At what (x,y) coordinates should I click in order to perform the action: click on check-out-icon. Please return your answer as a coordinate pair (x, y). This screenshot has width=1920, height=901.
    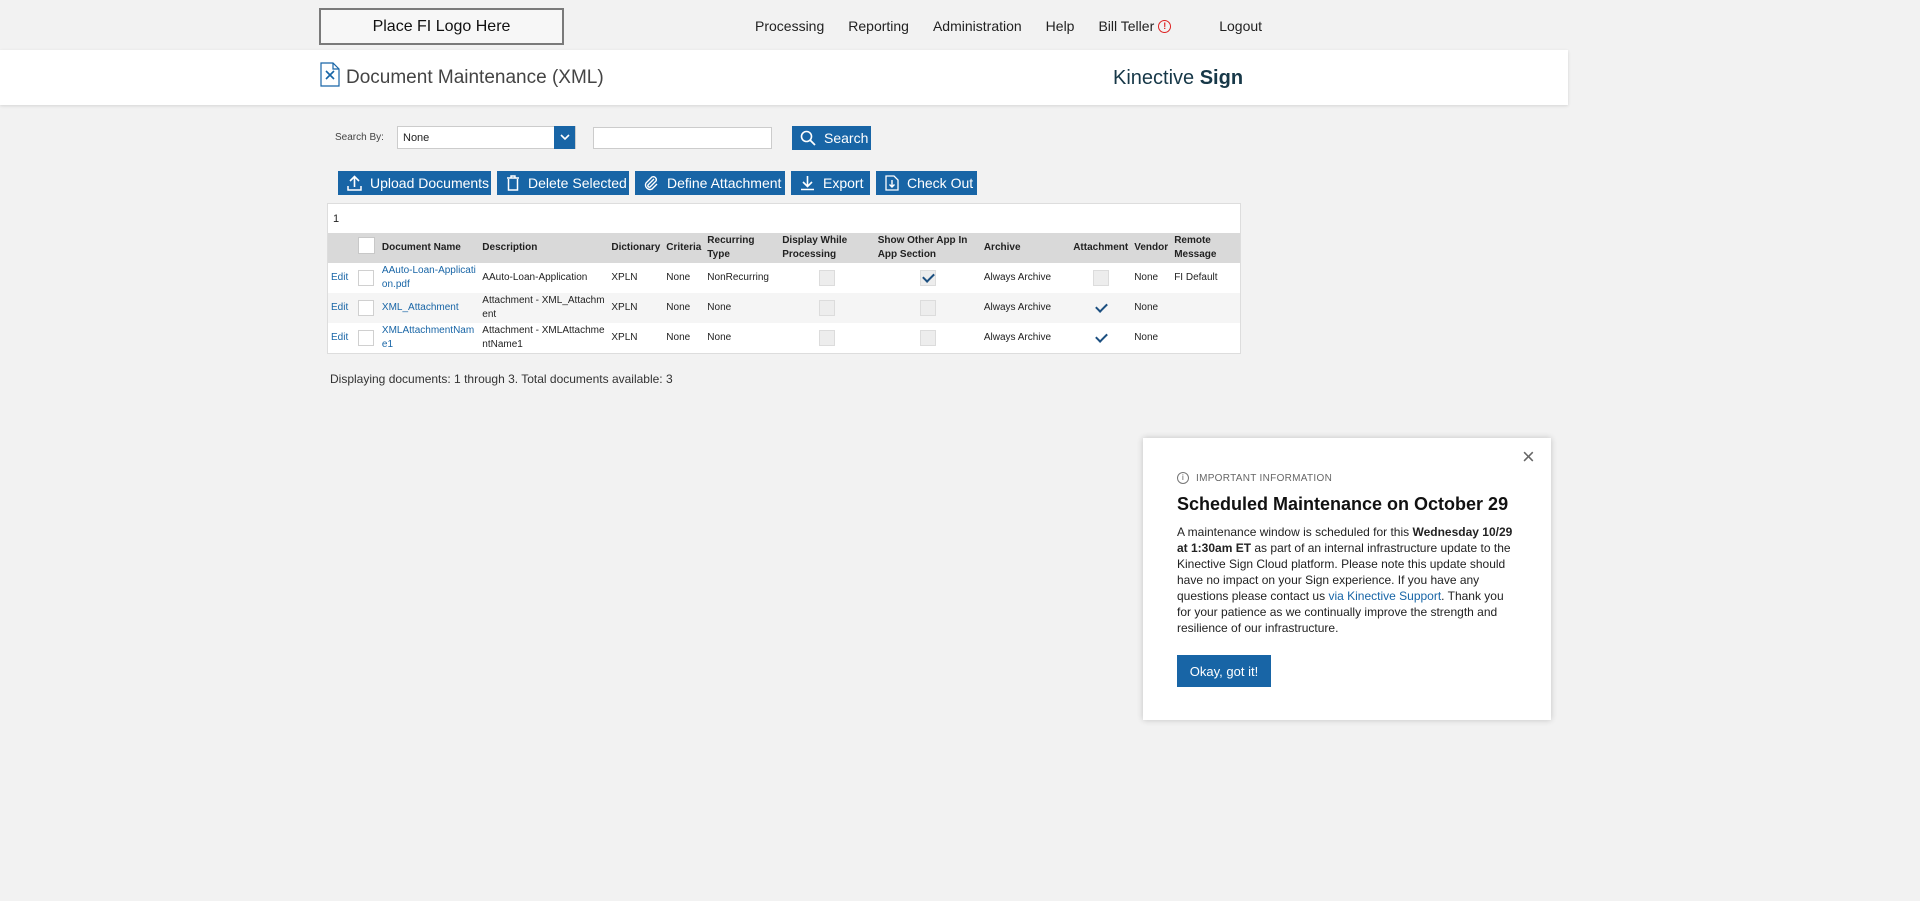
    Looking at the image, I should click on (892, 183).